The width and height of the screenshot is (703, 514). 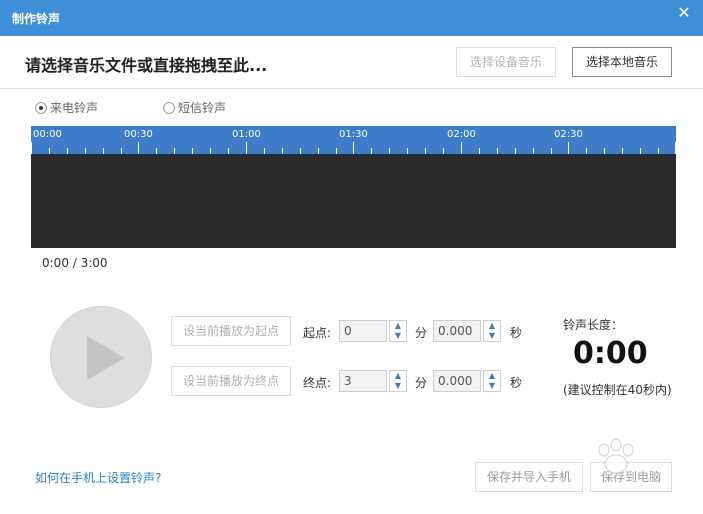 I want to click on end-seconds-stepper: ▲ ▼, so click(x=492, y=381).